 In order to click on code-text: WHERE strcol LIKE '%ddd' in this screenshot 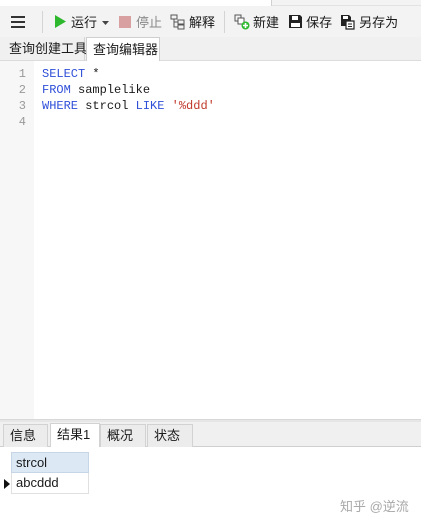, I will do `click(128, 106)`.